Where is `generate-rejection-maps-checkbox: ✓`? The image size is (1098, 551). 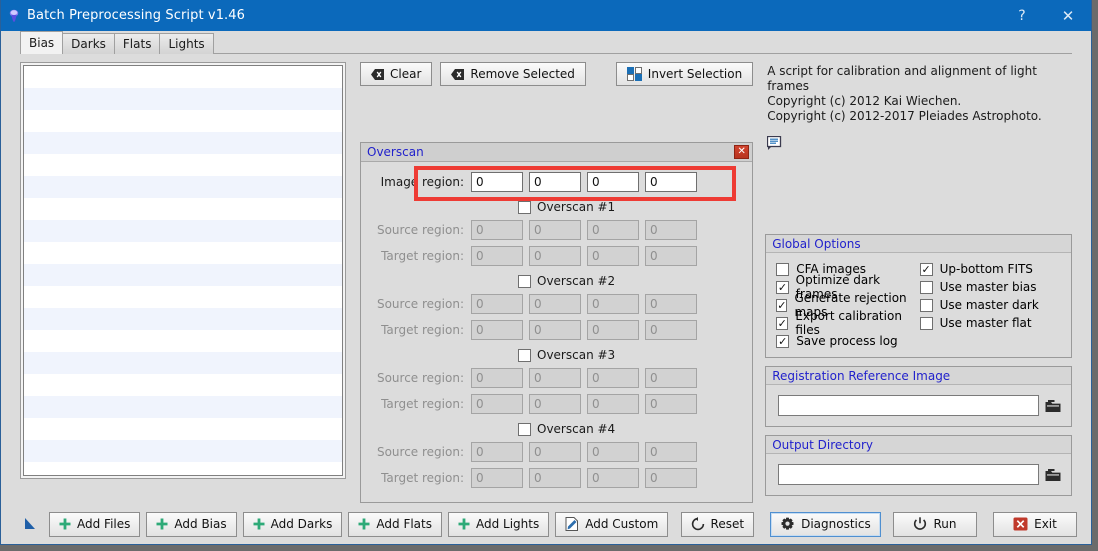 generate-rejection-maps-checkbox: ✓ is located at coordinates (782, 305).